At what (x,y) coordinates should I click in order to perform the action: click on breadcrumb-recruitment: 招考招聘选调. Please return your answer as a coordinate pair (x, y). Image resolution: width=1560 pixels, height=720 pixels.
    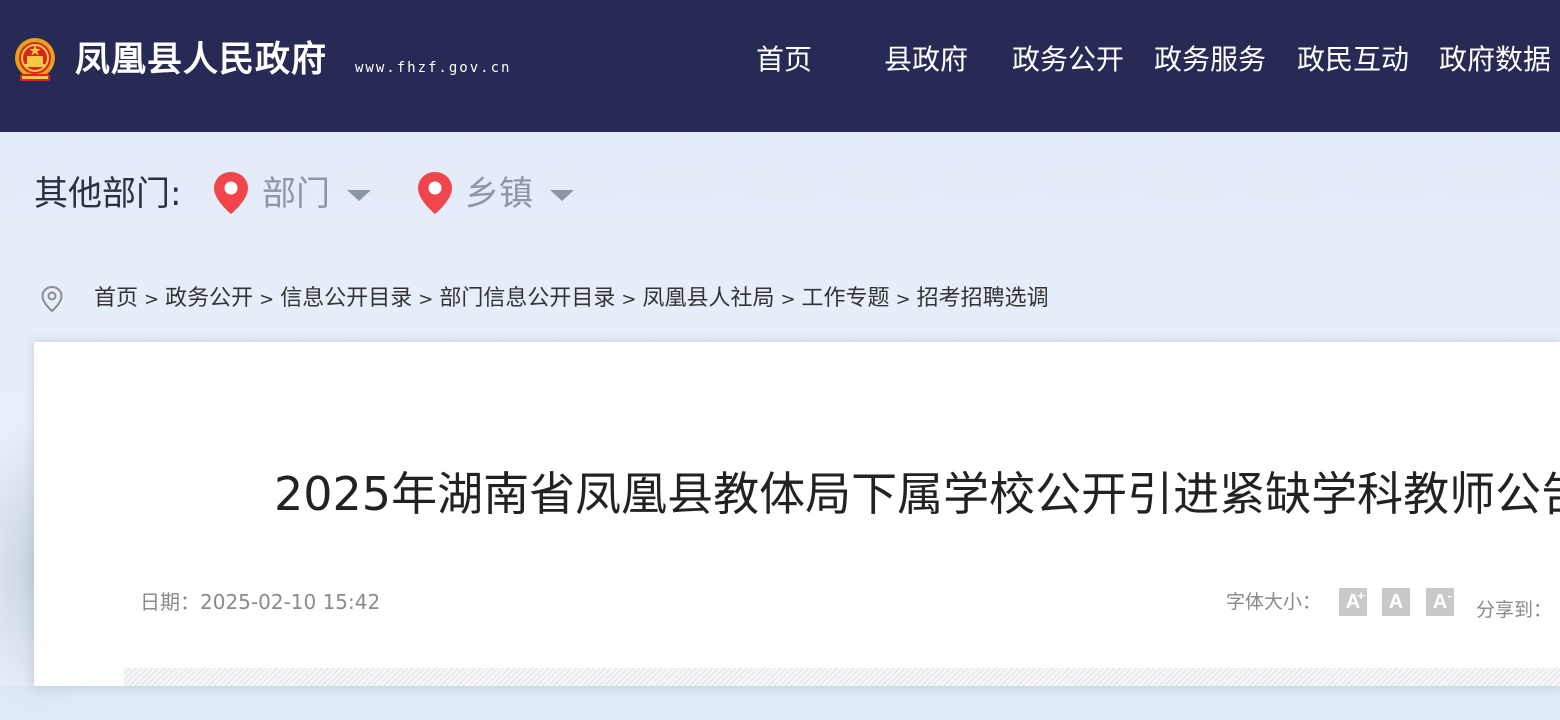
    Looking at the image, I should click on (983, 298).